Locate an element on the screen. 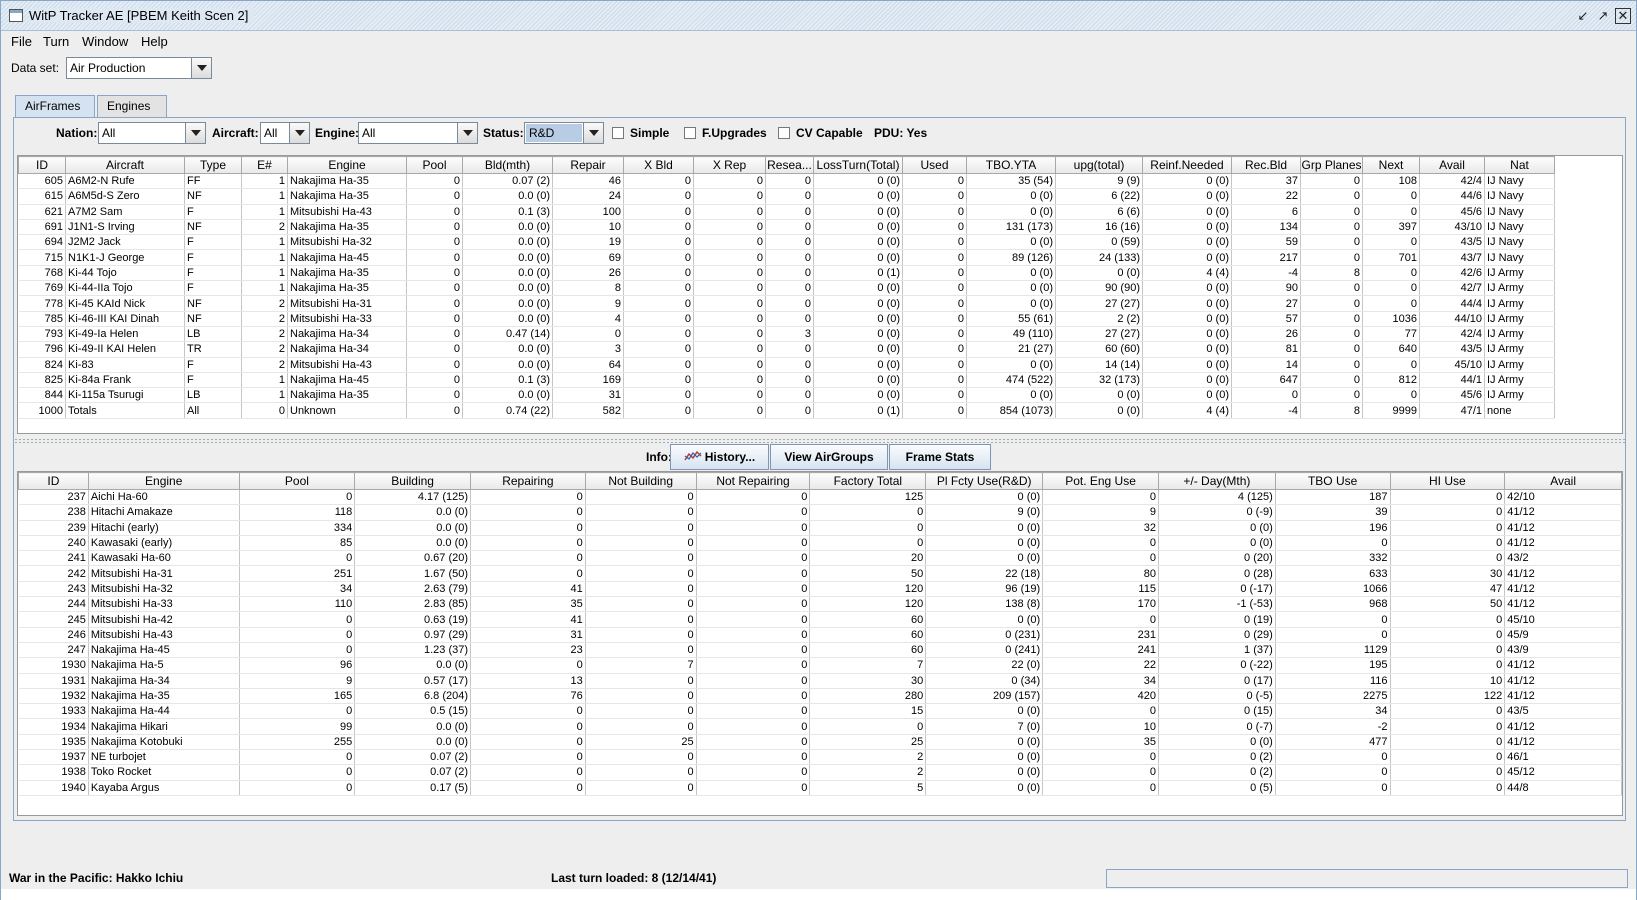  maximize-icon: ↗ is located at coordinates (1603, 16).